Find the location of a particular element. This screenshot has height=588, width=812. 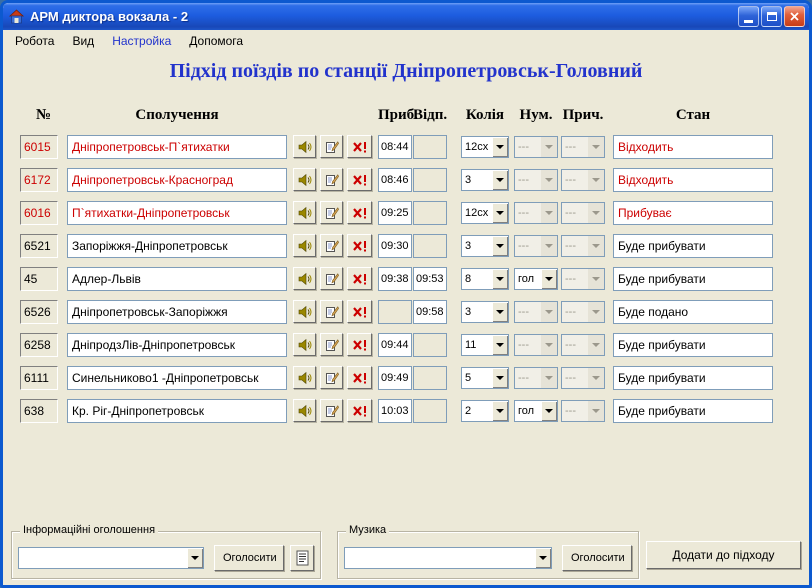

minimize-button is located at coordinates (748, 16).